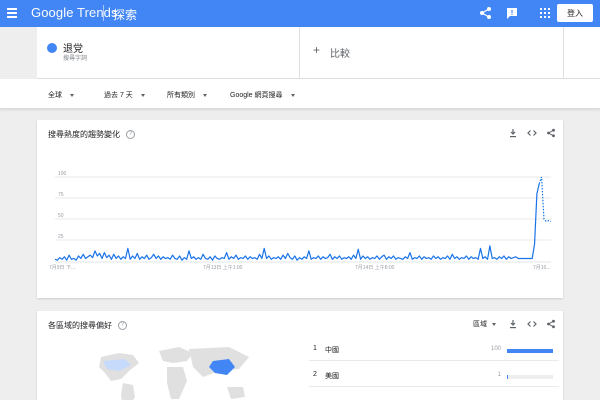  I want to click on menu-icon, so click(12, 13).